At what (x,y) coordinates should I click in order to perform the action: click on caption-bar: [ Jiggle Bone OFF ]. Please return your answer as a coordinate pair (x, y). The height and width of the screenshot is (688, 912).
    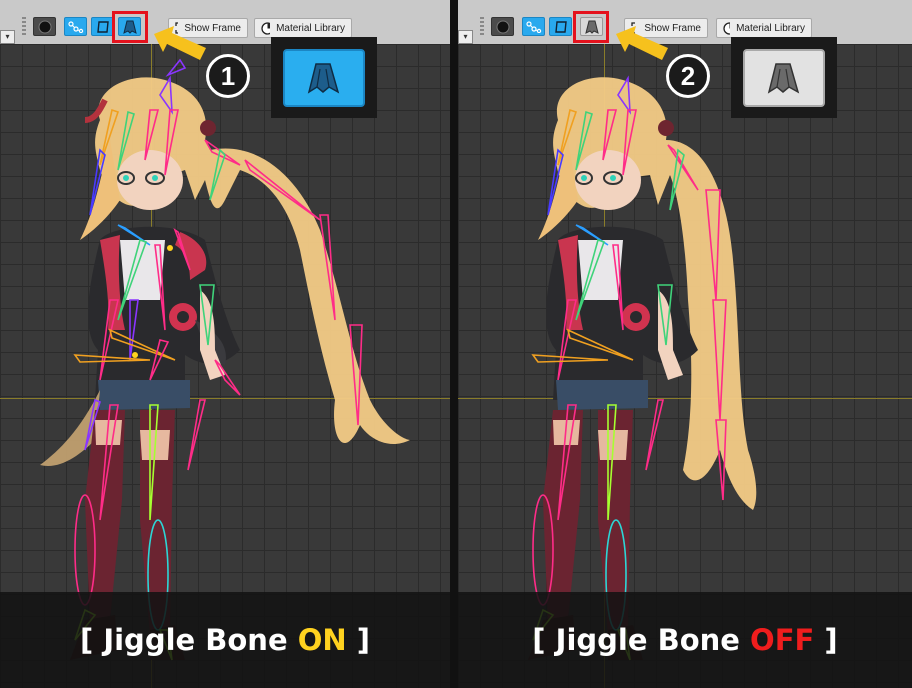
    Looking at the image, I should click on (685, 640).